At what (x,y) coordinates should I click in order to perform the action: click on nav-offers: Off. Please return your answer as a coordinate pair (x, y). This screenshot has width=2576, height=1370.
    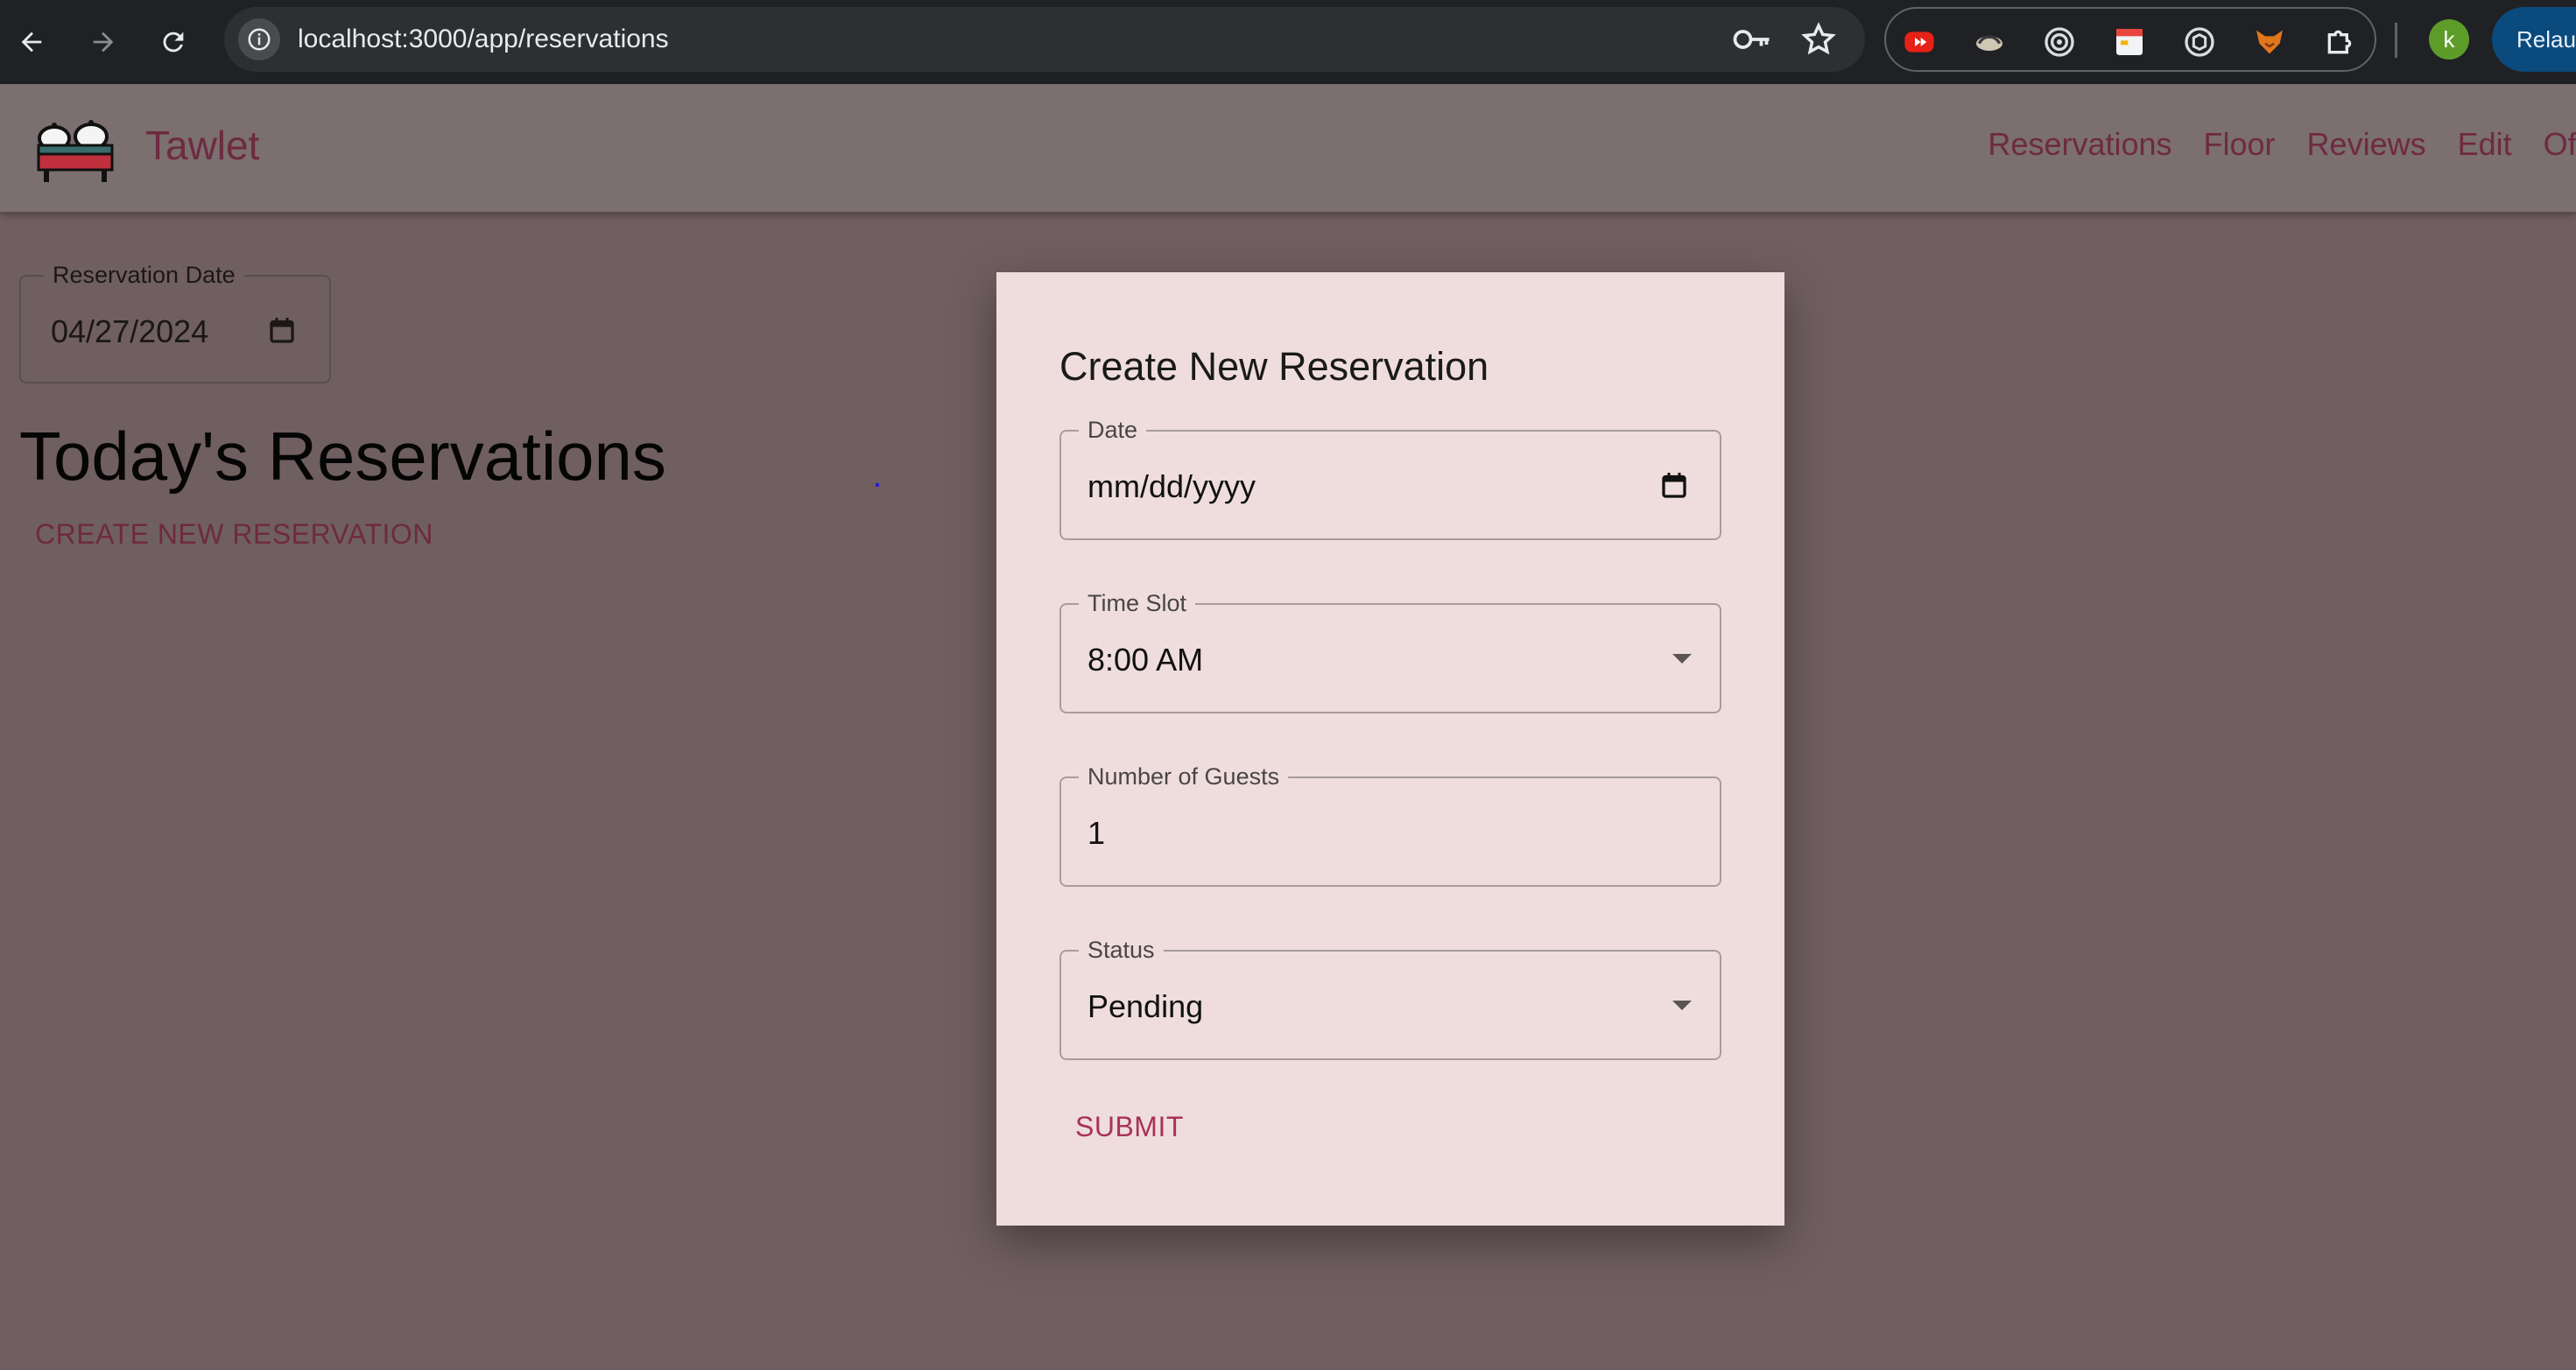
    Looking at the image, I should click on (2560, 145).